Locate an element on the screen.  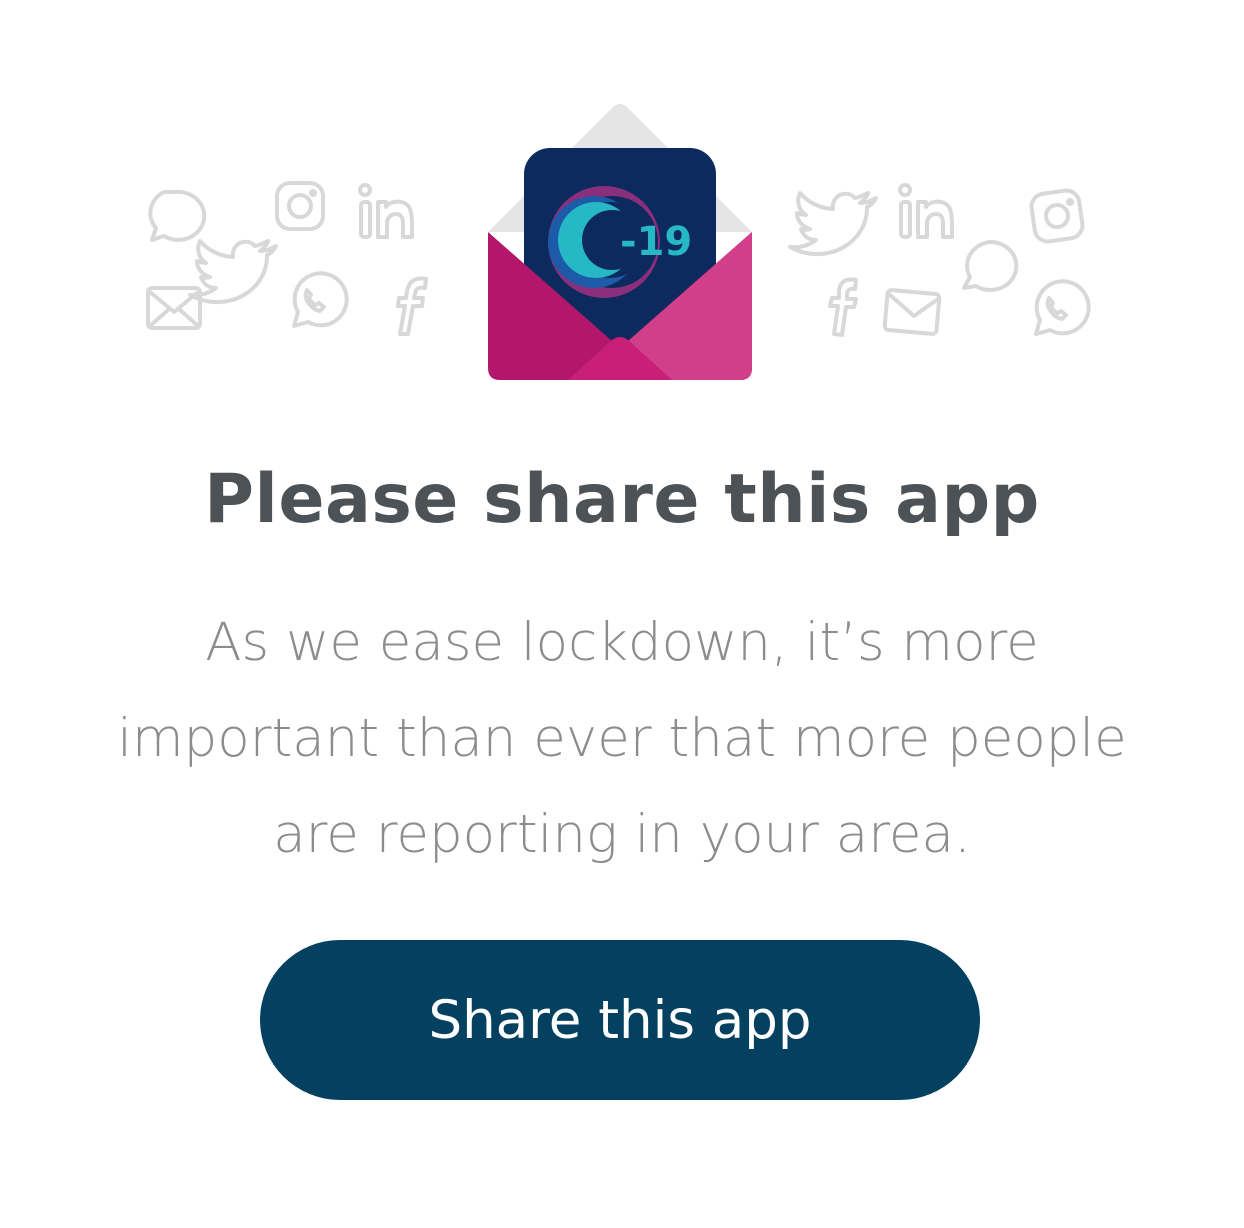
description-line: important than ever that more people is located at coordinates (622, 738).